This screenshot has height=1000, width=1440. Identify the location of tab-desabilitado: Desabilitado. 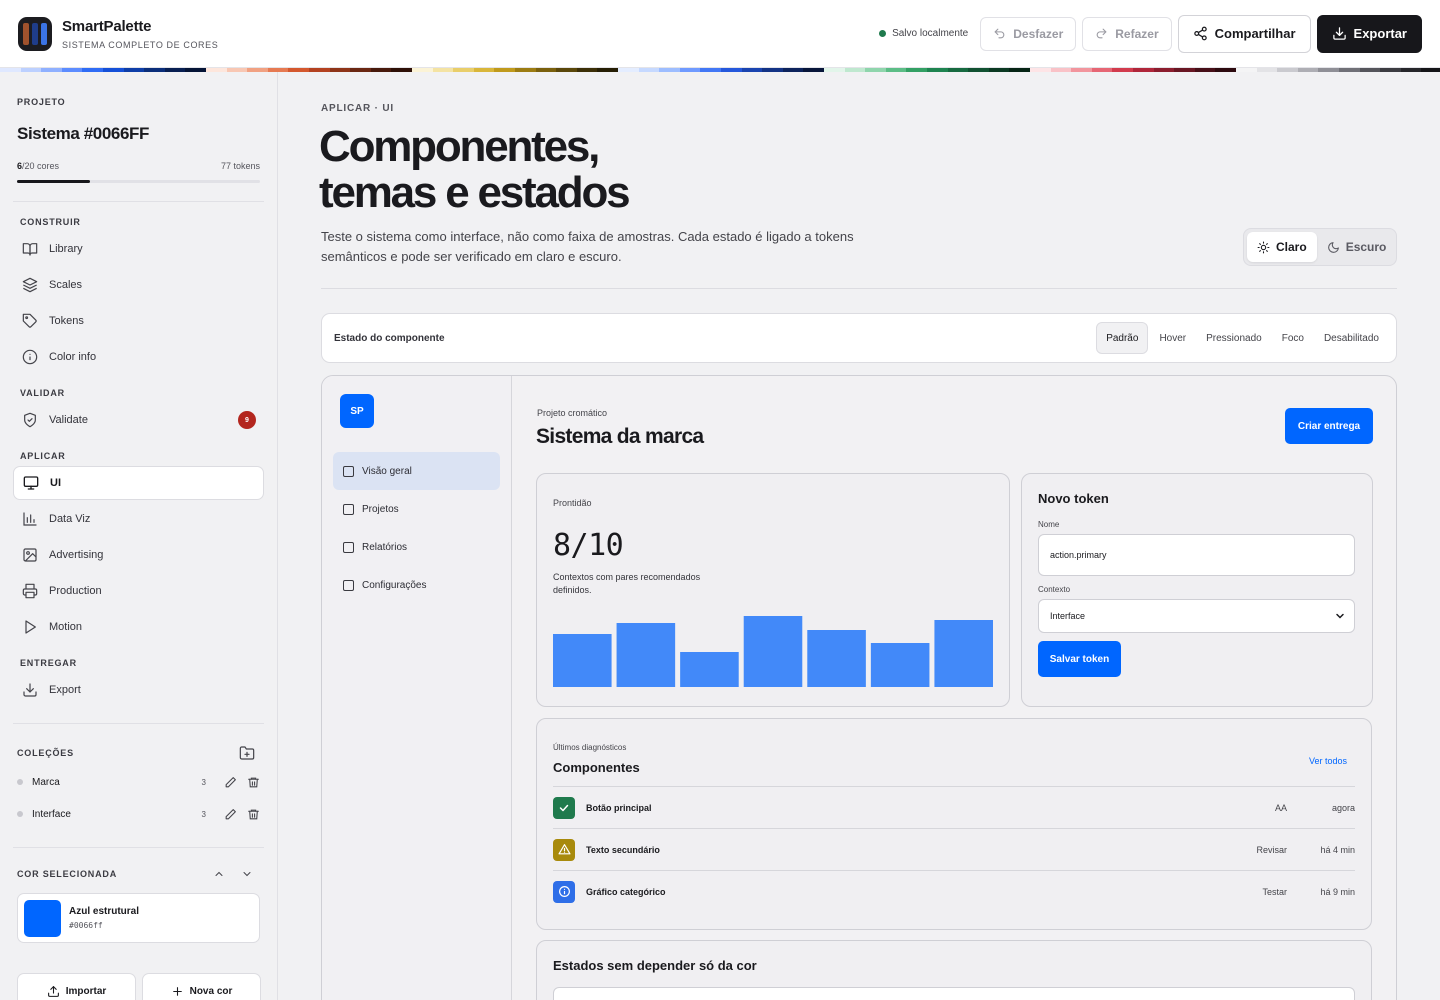
(1351, 338).